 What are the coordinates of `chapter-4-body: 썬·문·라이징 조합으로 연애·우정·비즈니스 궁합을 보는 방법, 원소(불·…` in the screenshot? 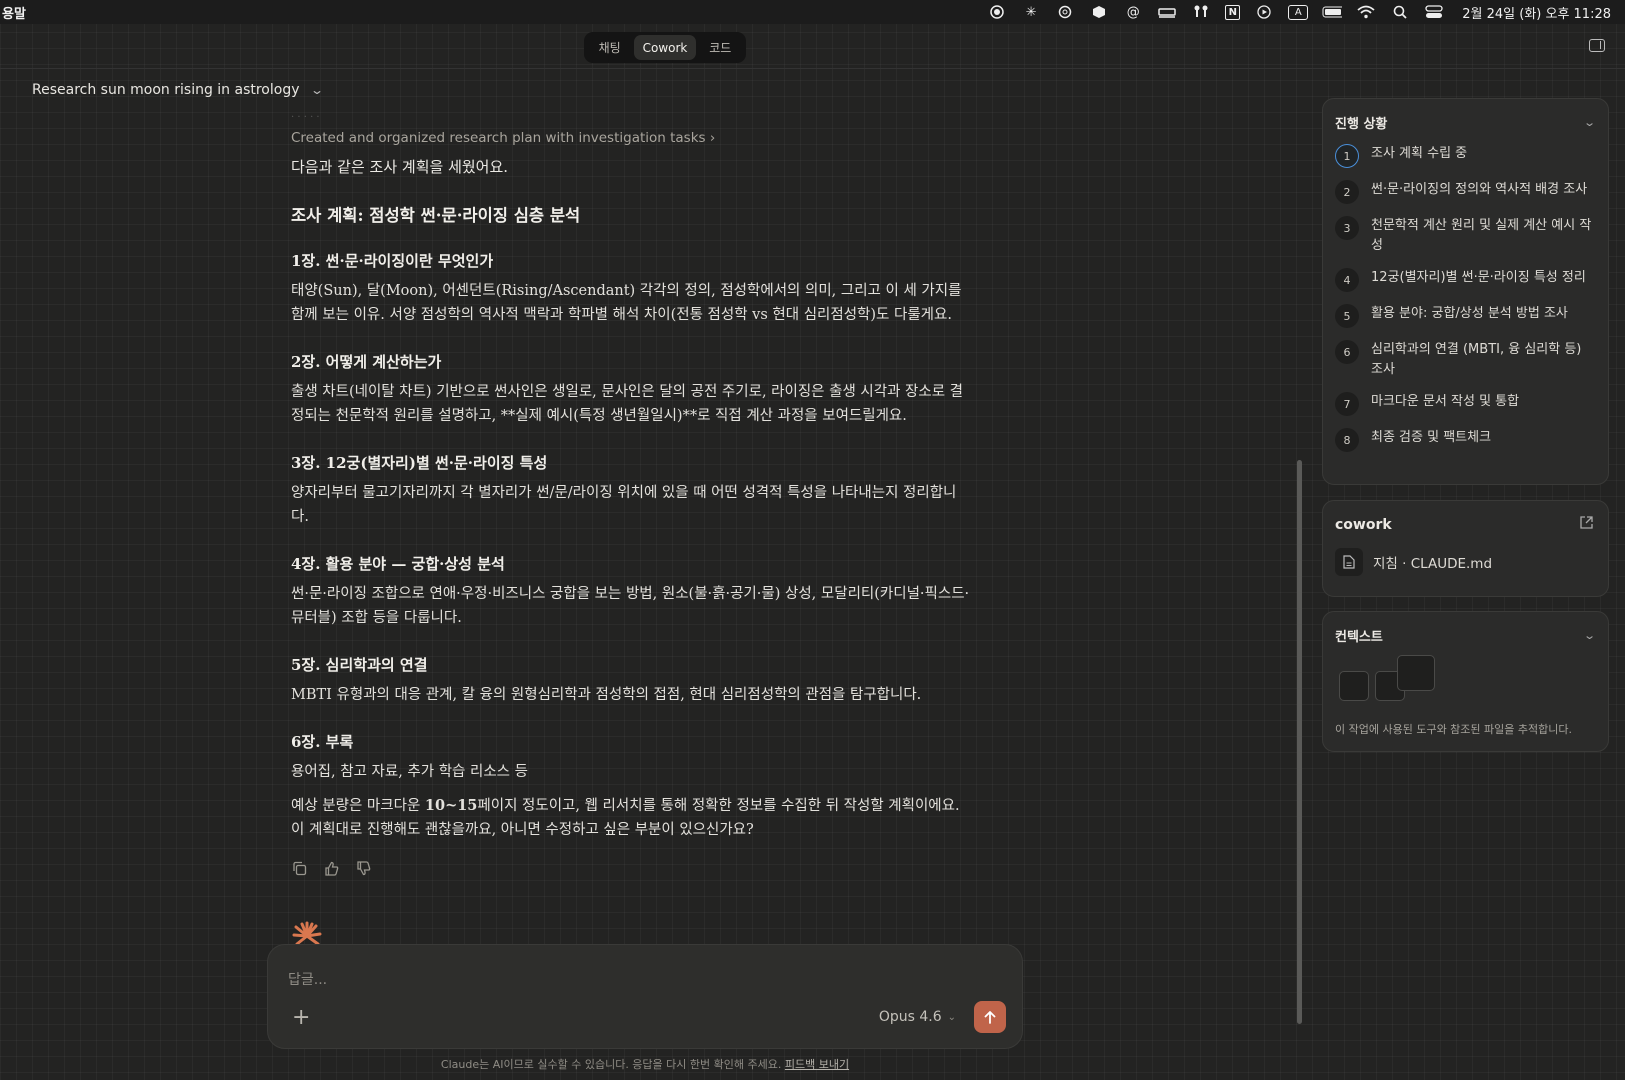 It's located at (630, 606).